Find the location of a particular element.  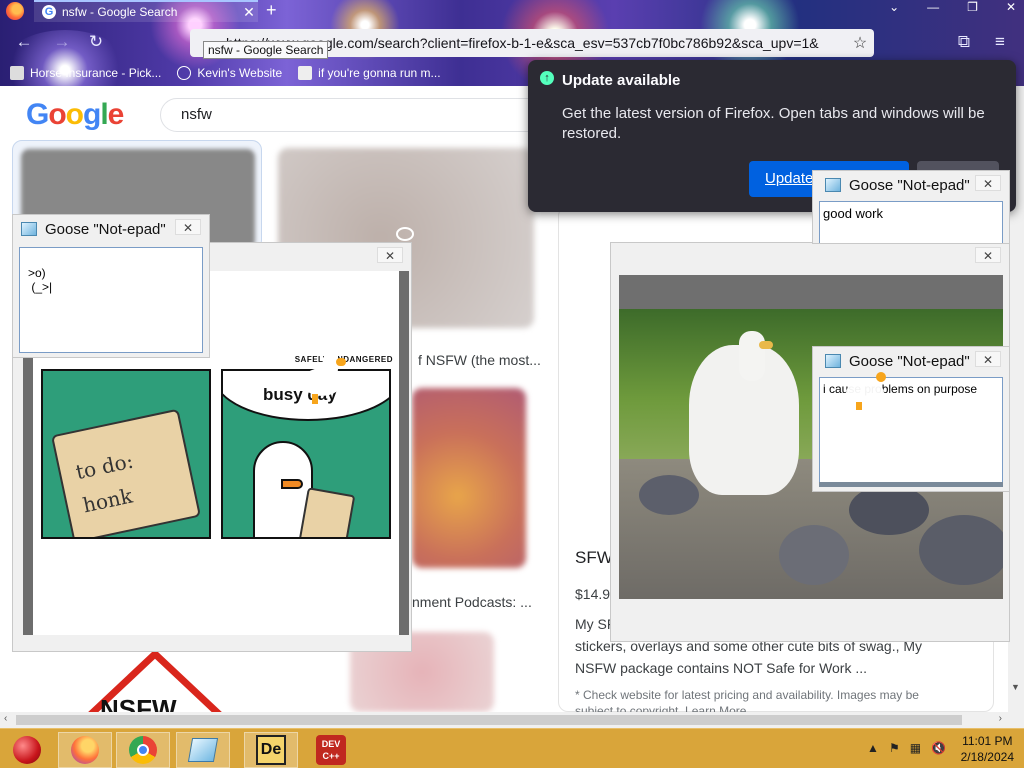

de-app-icon: De is located at coordinates (271, 750).